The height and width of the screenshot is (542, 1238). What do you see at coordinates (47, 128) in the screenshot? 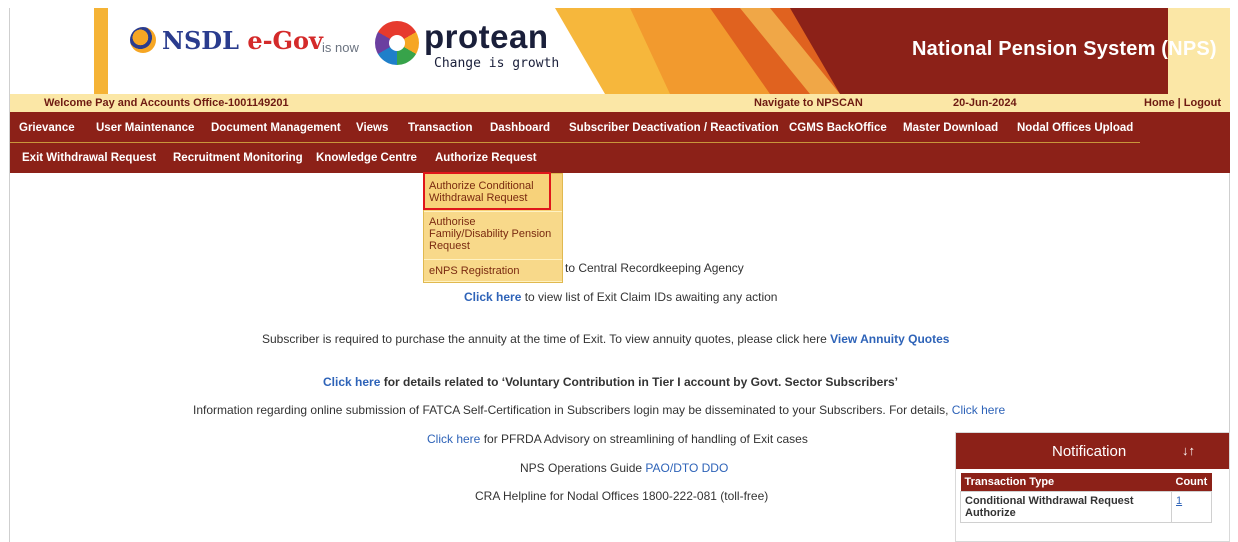
I see `menu-grievance: Grievance` at bounding box center [47, 128].